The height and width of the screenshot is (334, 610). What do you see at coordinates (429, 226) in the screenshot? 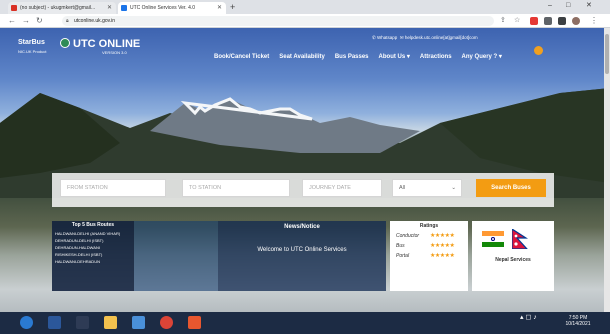
I see `ratings-title: Ratings` at bounding box center [429, 226].